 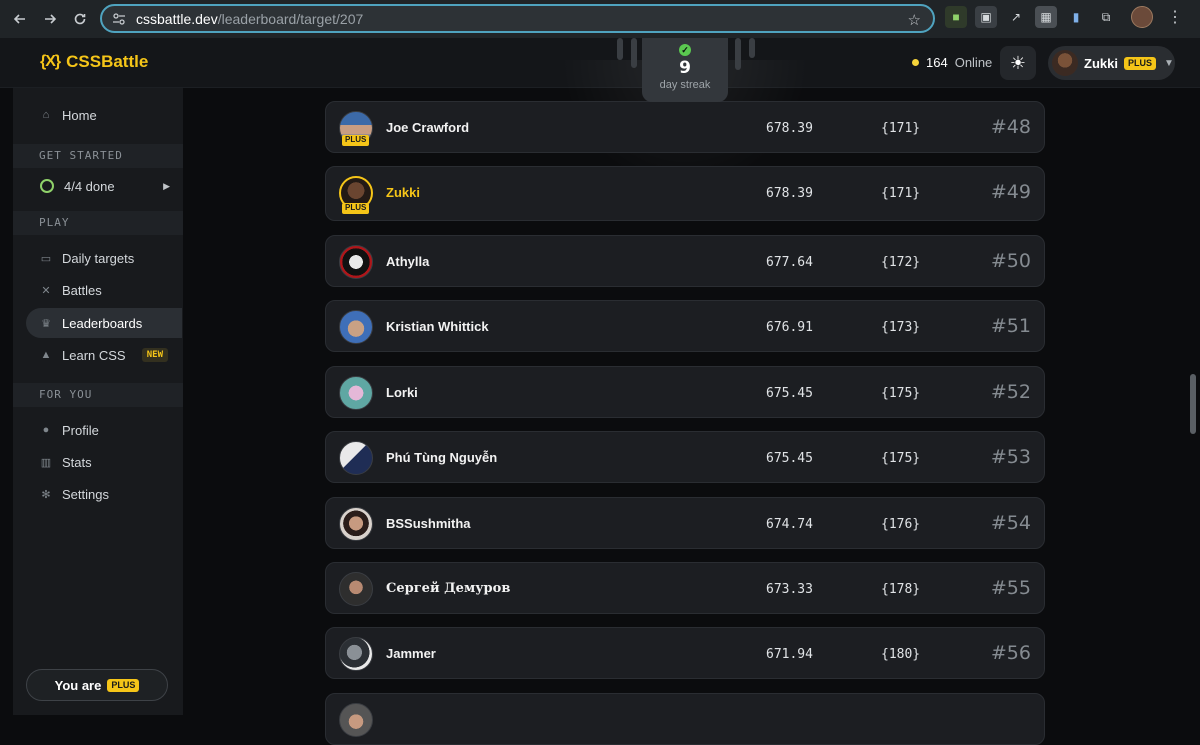 I want to click on sidebar-item-label: Settings, so click(x=85, y=494).